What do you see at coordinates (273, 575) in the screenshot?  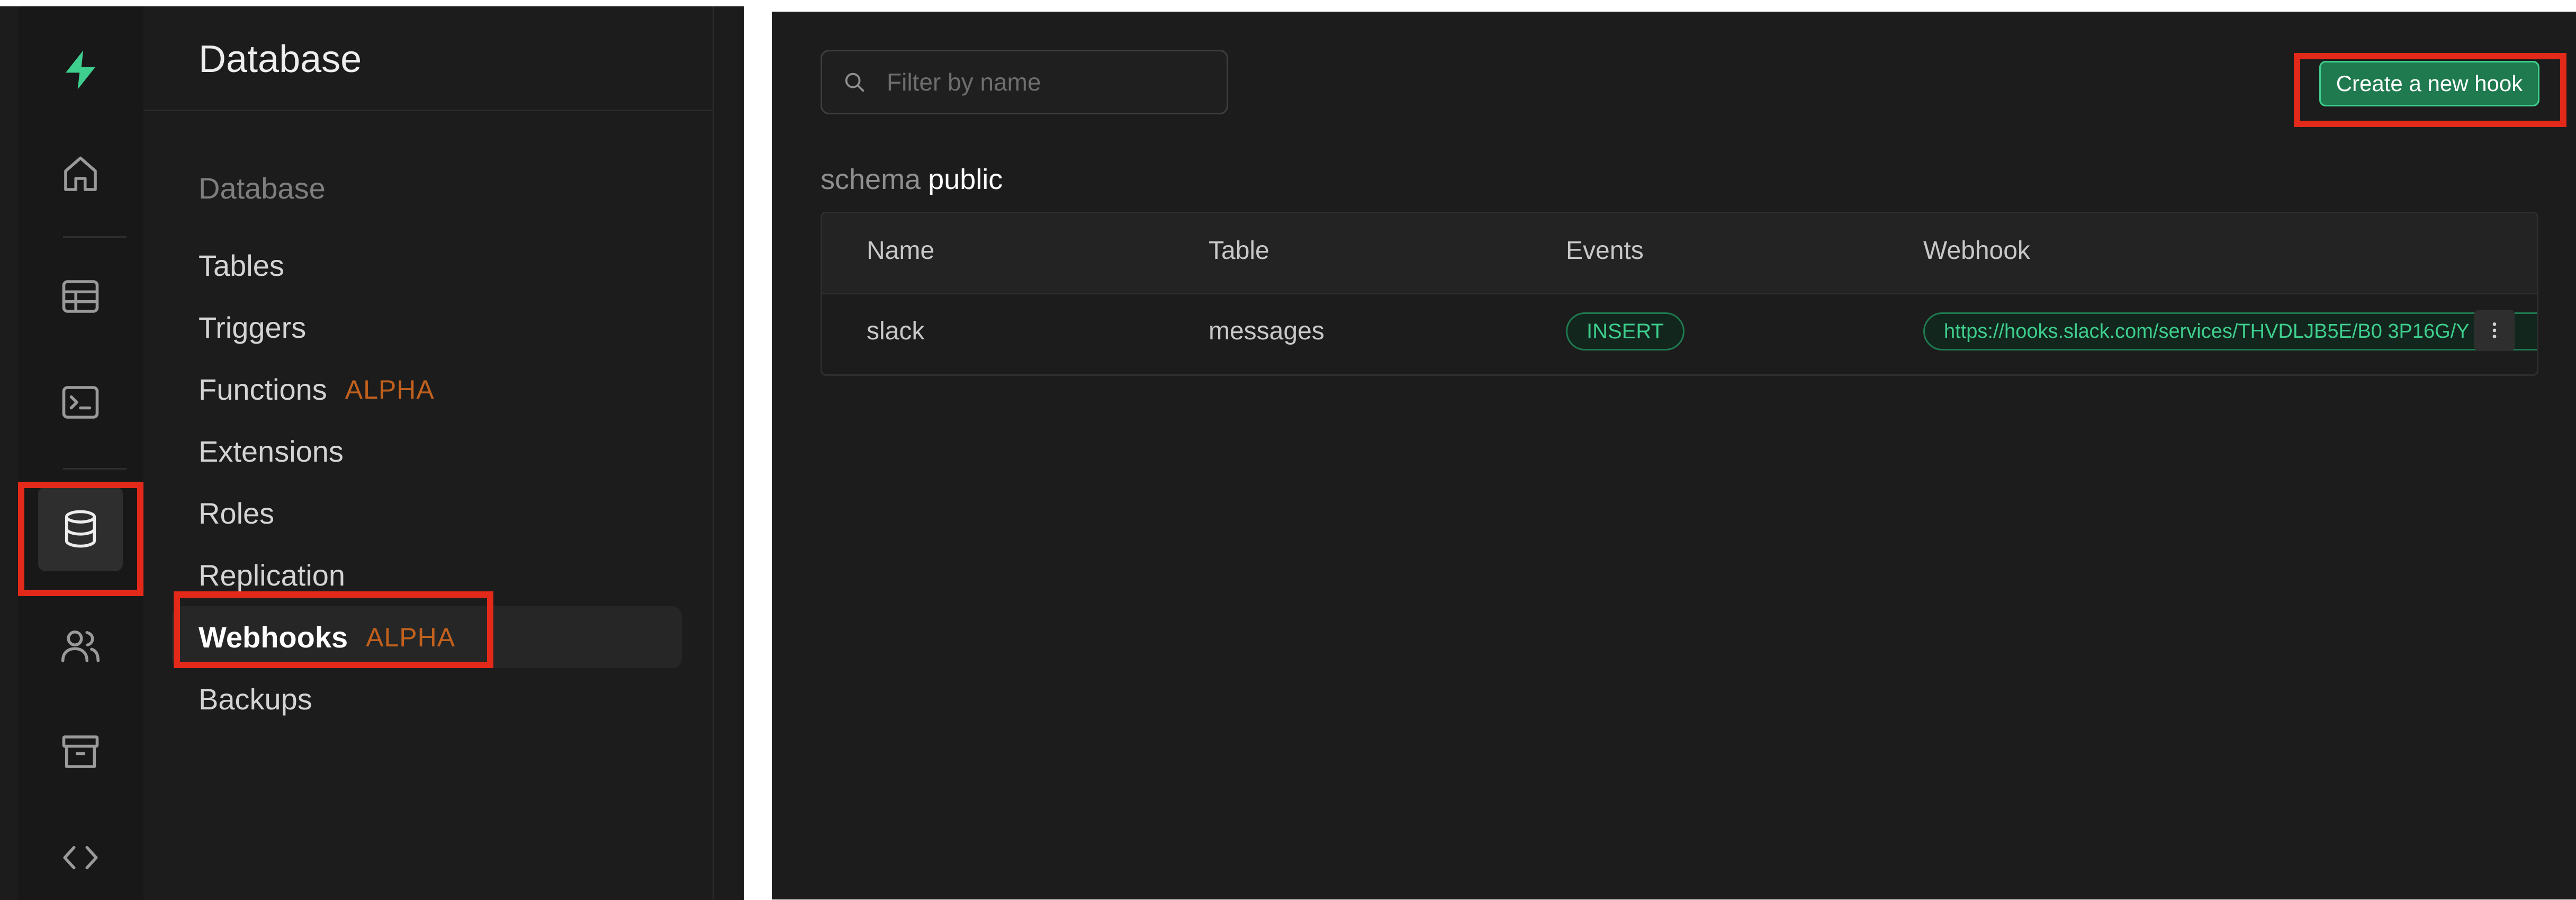 I see `menu-item-label: Replication` at bounding box center [273, 575].